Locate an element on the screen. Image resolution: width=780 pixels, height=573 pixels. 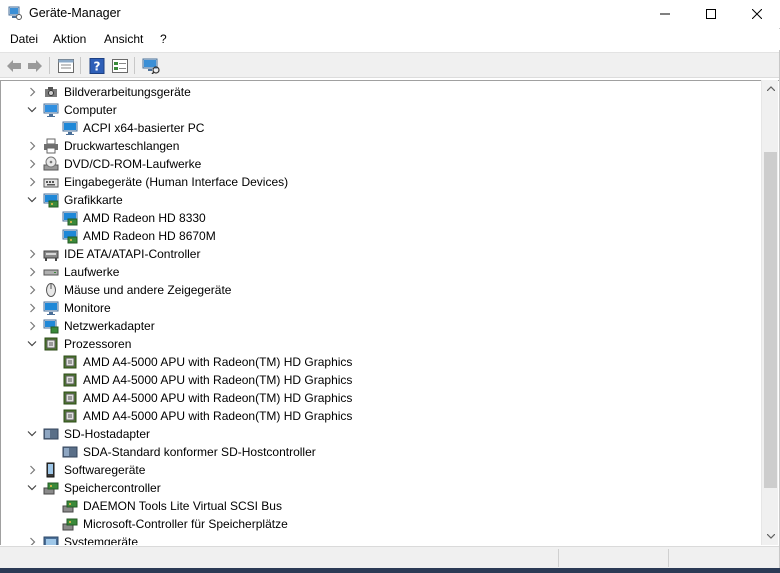
details-view-button is located at coordinates (120, 65).